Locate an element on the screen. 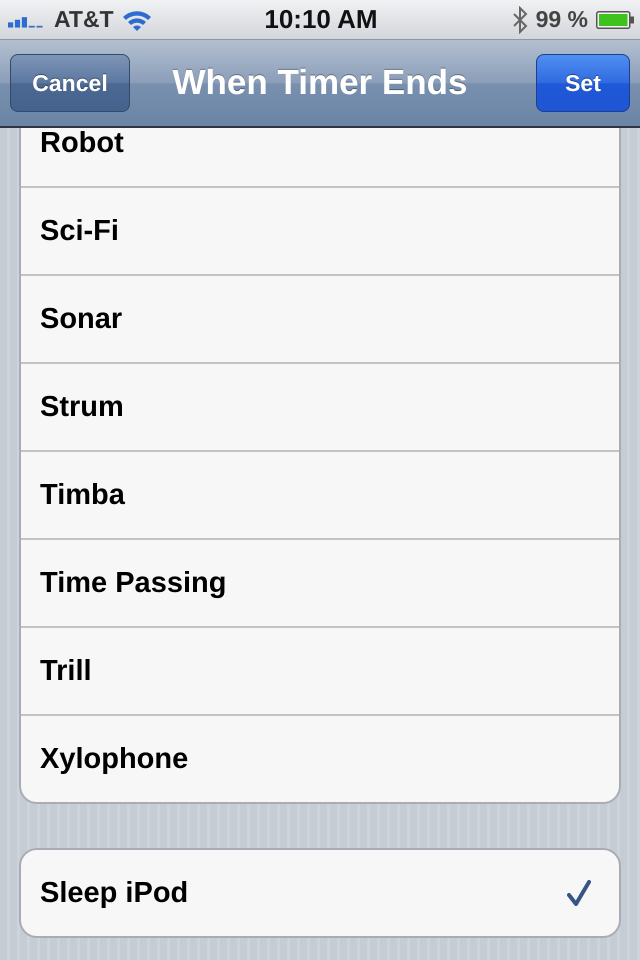 This screenshot has height=960, width=640. checkmark-icon is located at coordinates (579, 893).